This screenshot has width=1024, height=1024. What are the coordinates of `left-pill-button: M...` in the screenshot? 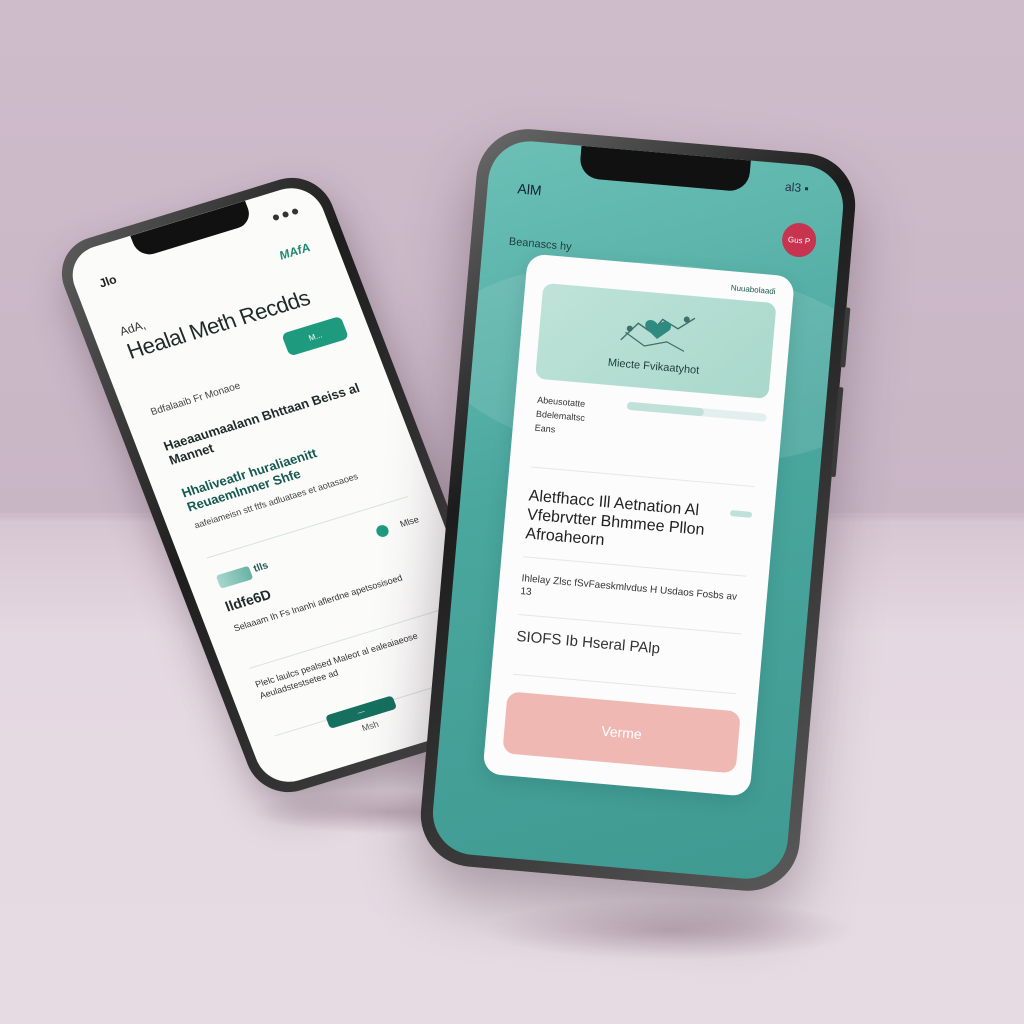 It's located at (315, 336).